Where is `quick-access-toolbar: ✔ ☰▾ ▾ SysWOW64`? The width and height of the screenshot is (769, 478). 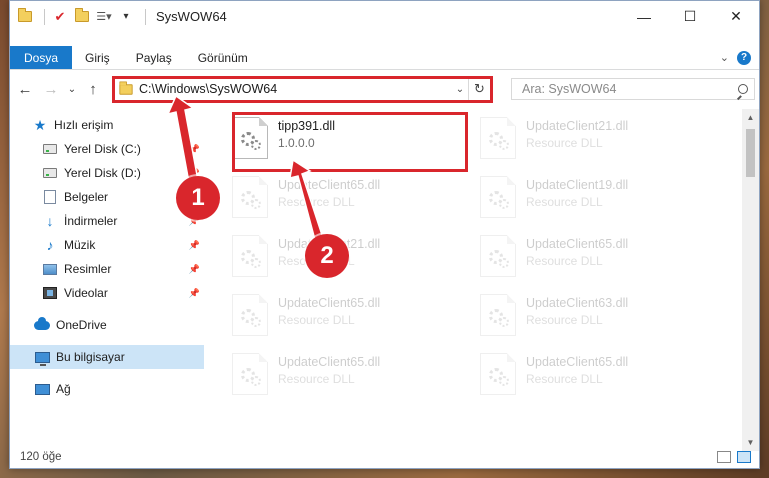
quick-access-toolbar: ✔ ☰▾ ▾ SysWOW64 is located at coordinates (121, 16).